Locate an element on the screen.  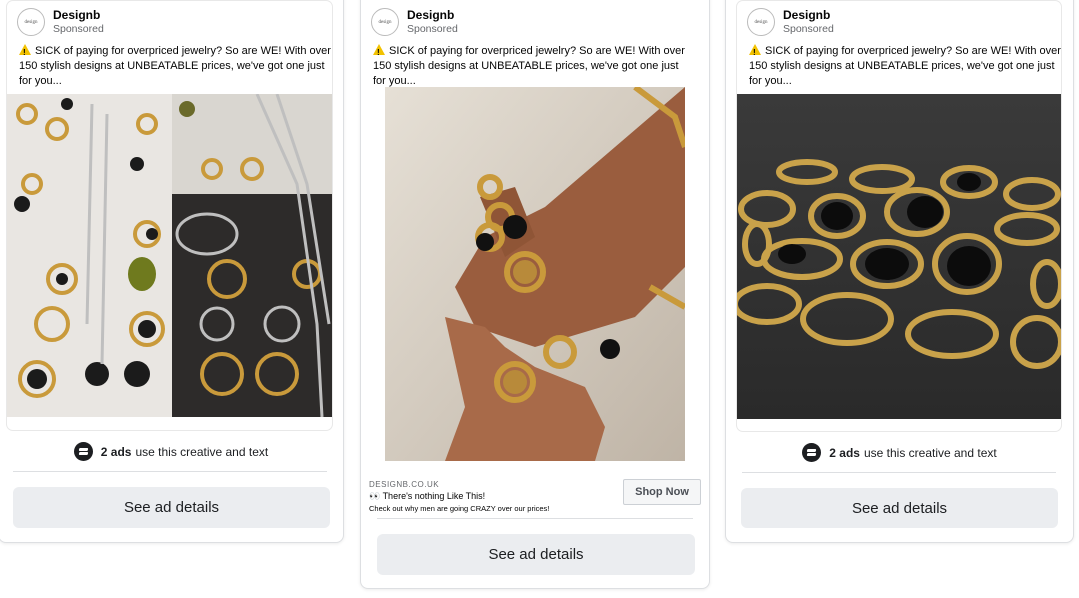
link-title-text: There's nothing Like This! is located at coordinates (434, 496).